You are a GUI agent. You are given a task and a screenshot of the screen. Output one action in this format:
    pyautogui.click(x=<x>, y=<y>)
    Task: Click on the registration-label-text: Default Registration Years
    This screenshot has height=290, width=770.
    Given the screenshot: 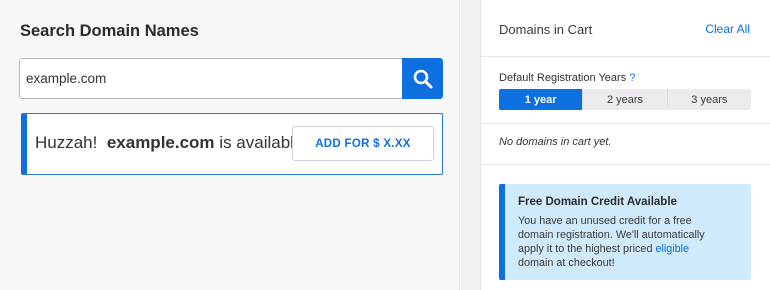 What is the action you would take?
    pyautogui.click(x=563, y=78)
    